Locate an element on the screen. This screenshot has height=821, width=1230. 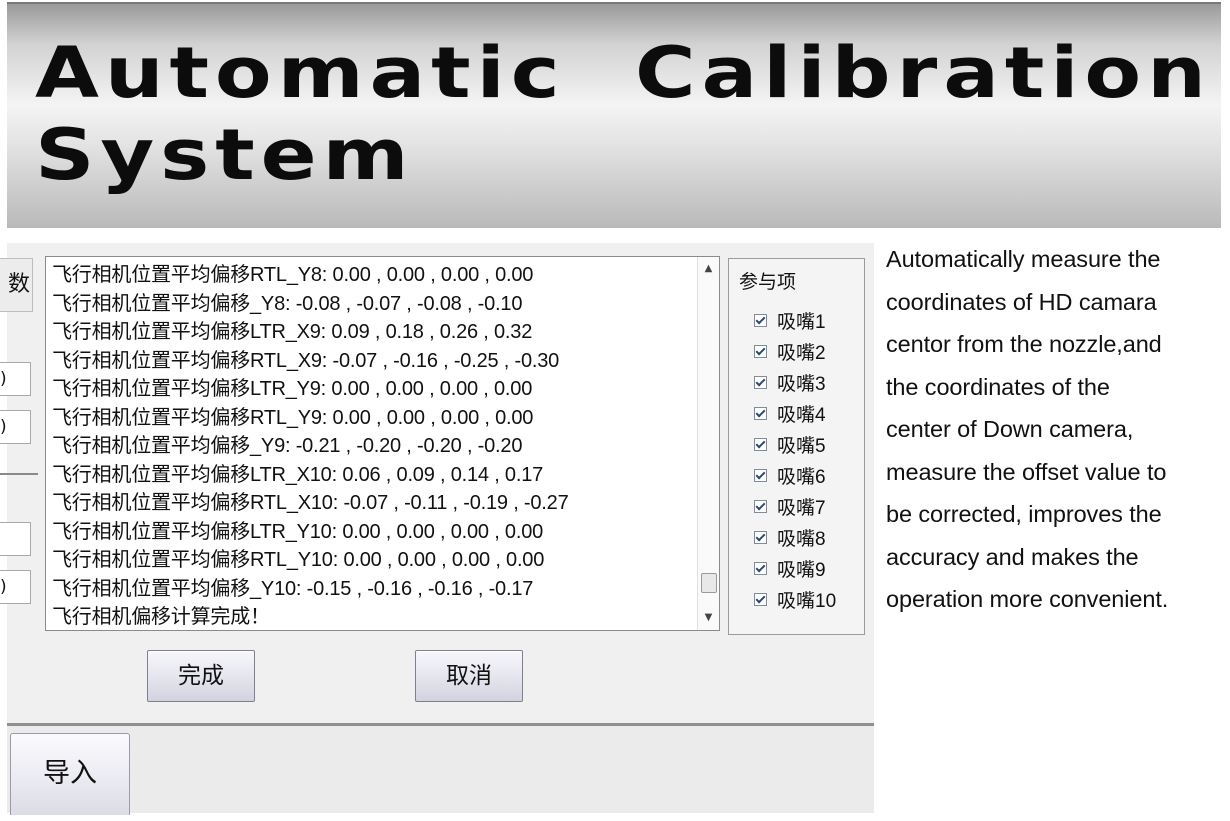
cancel-button: 取消 is located at coordinates (469, 676).